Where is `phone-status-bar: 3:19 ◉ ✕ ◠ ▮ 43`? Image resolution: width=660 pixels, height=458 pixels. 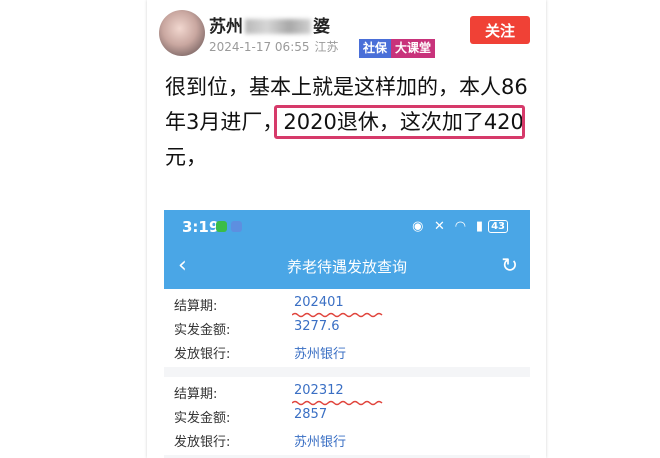
phone-status-bar: 3:19 ◉ ✕ ◠ ▮ 43 is located at coordinates (347, 227).